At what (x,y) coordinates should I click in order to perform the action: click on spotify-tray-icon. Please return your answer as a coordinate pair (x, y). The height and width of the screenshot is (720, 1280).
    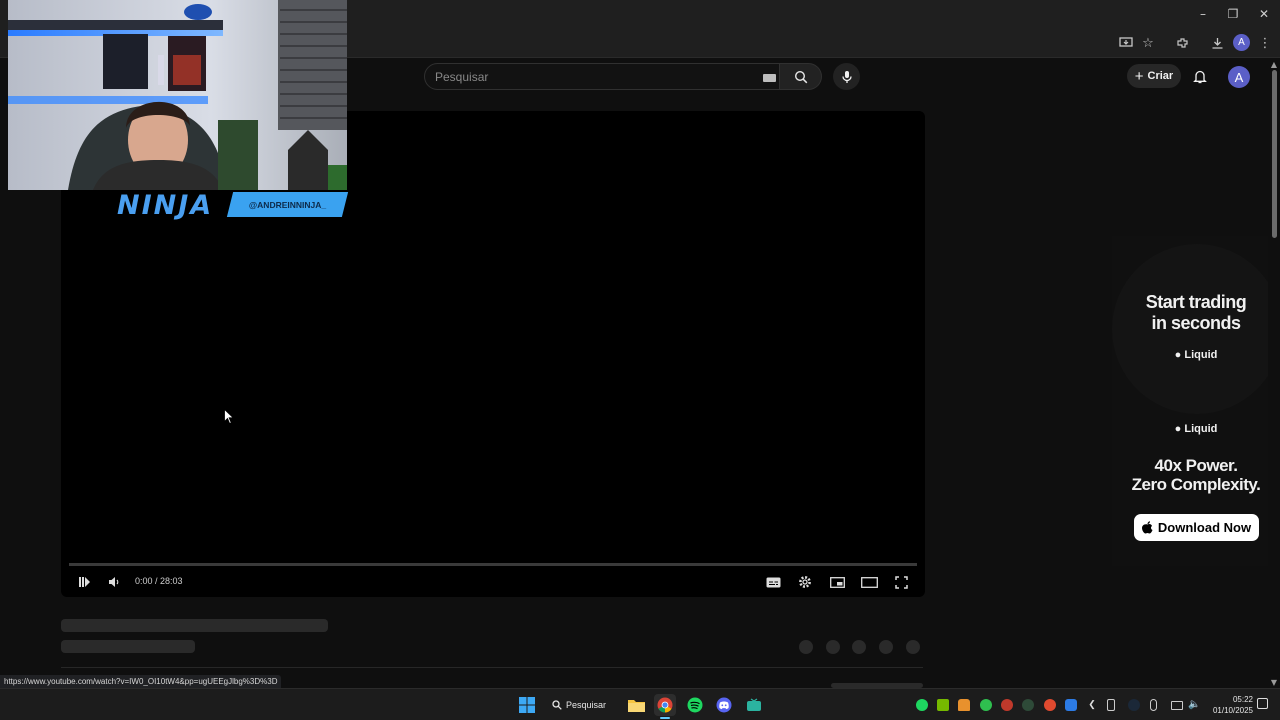
    Looking at the image, I should click on (922, 705).